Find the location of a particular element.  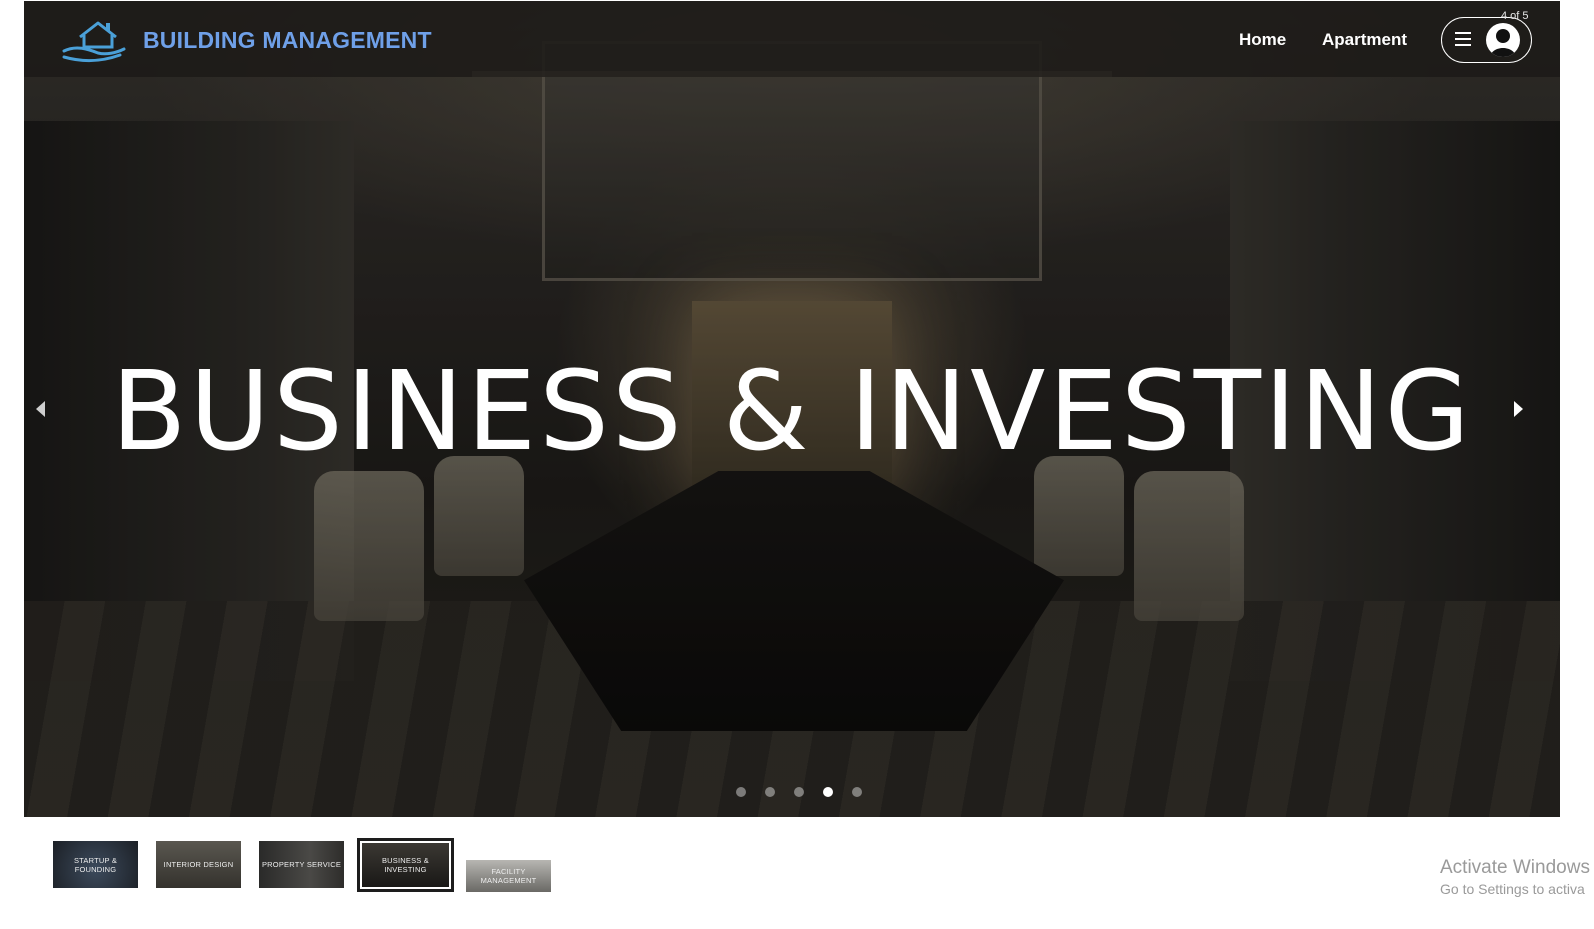

user-avatar-icon is located at coordinates (1503, 40).